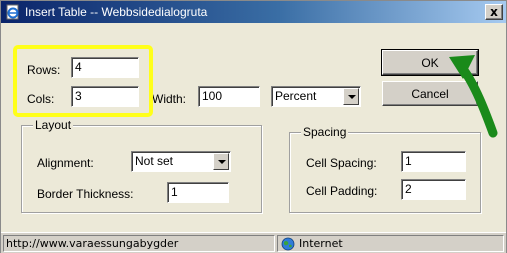  I want to click on width-label: Width:, so click(169, 99).